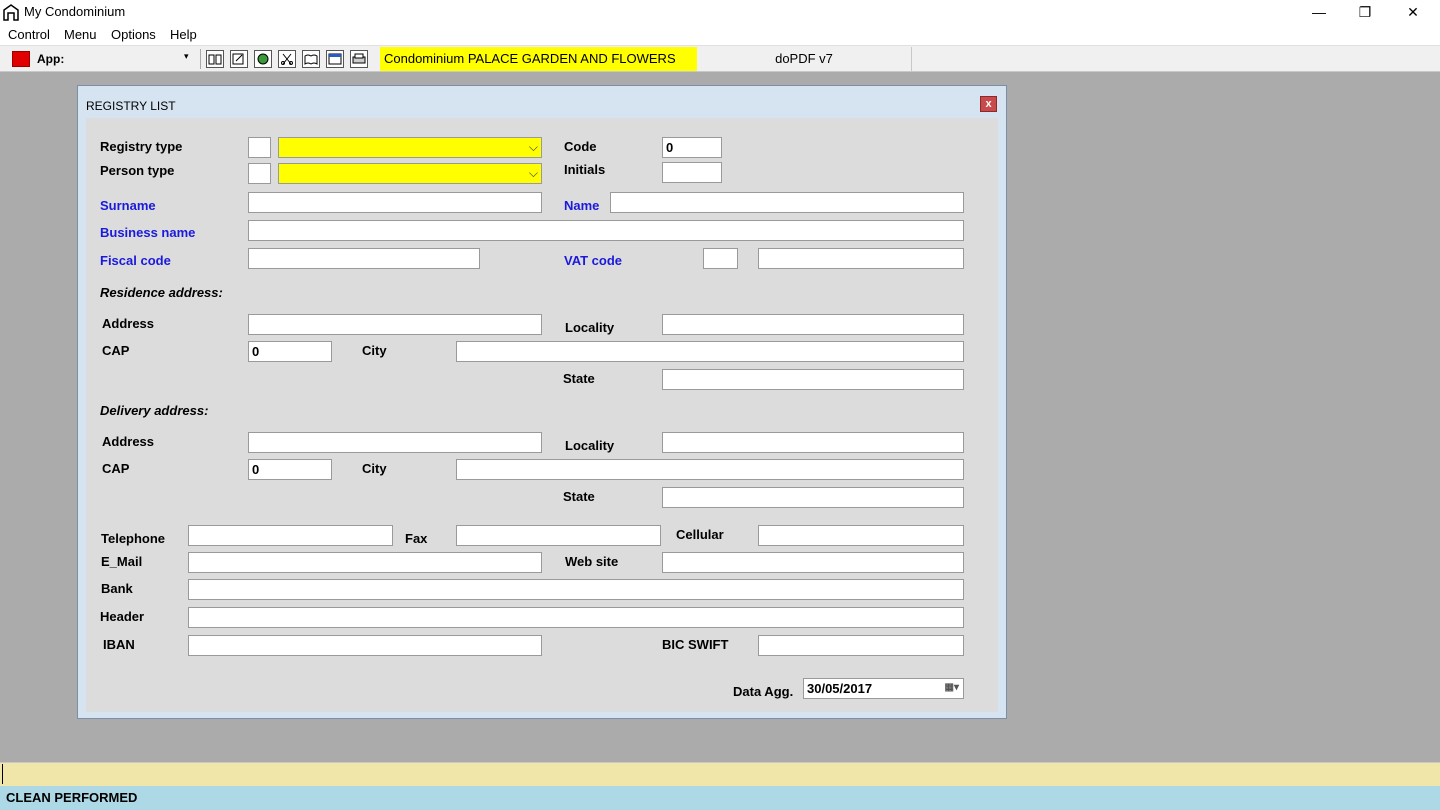 This screenshot has width=1440, height=810. Describe the element at coordinates (116, 350) in the screenshot. I see `residence-cap-label: CAP` at that location.